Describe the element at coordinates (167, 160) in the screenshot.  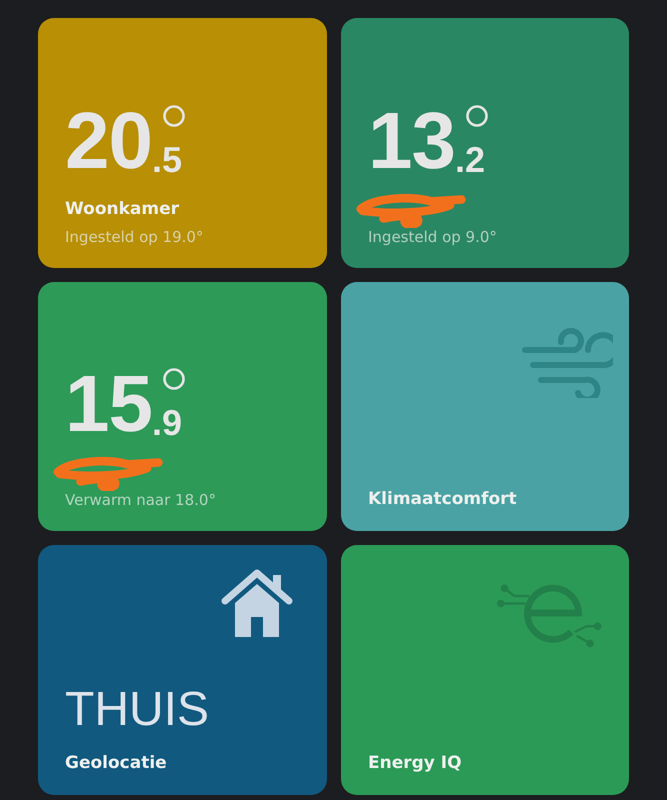
I see `temperature-decimal: .5` at that location.